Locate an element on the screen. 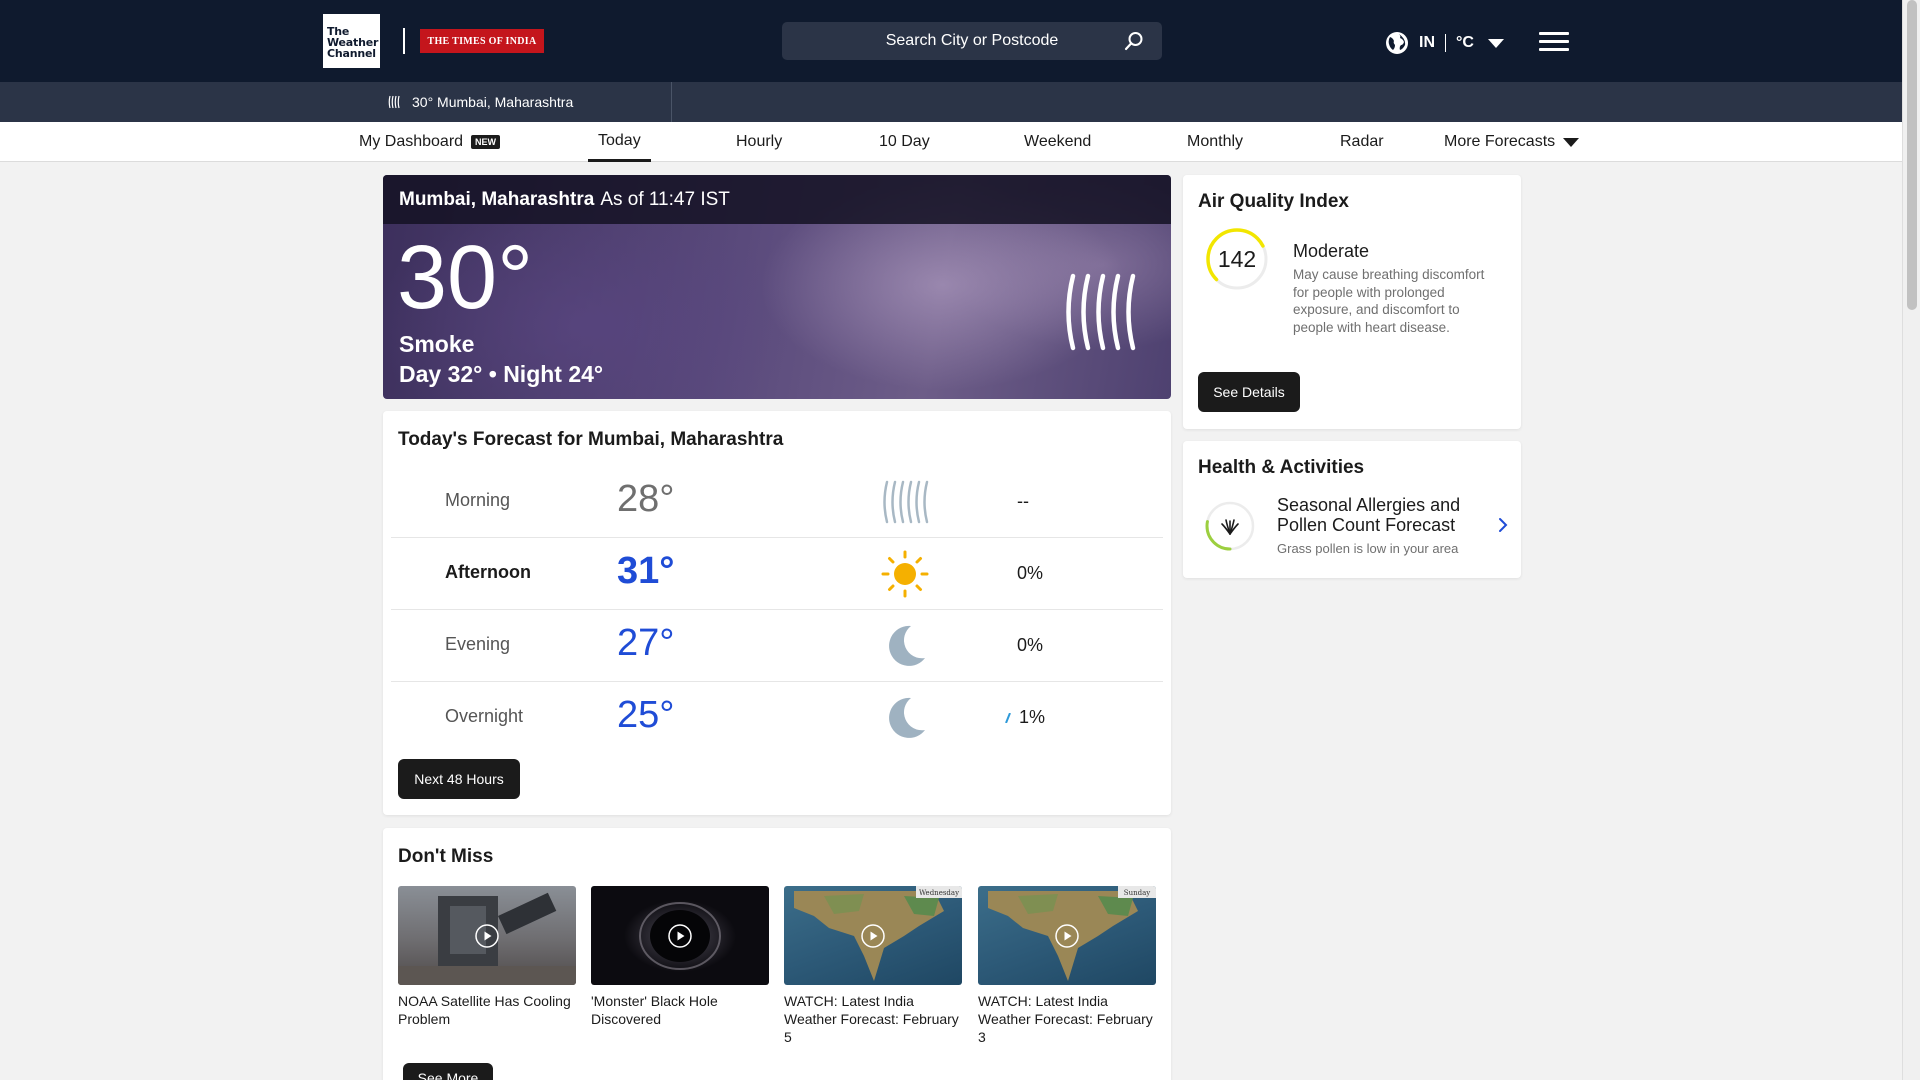  video-thumbnail: Wednesday is located at coordinates (873, 935).